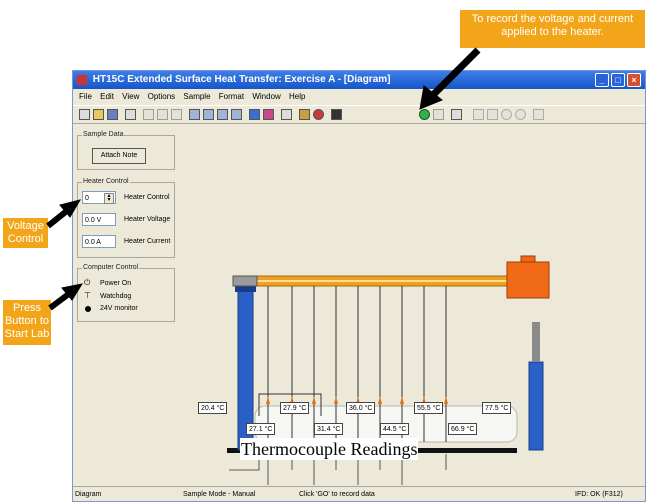 The width and height of the screenshot is (649, 502). I want to click on menu-format: Format, so click(231, 96).